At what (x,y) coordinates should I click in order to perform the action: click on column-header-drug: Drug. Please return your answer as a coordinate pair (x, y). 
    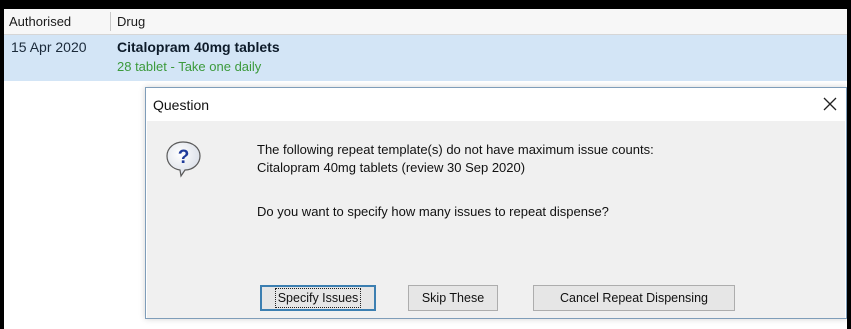
    Looking at the image, I should click on (131, 21).